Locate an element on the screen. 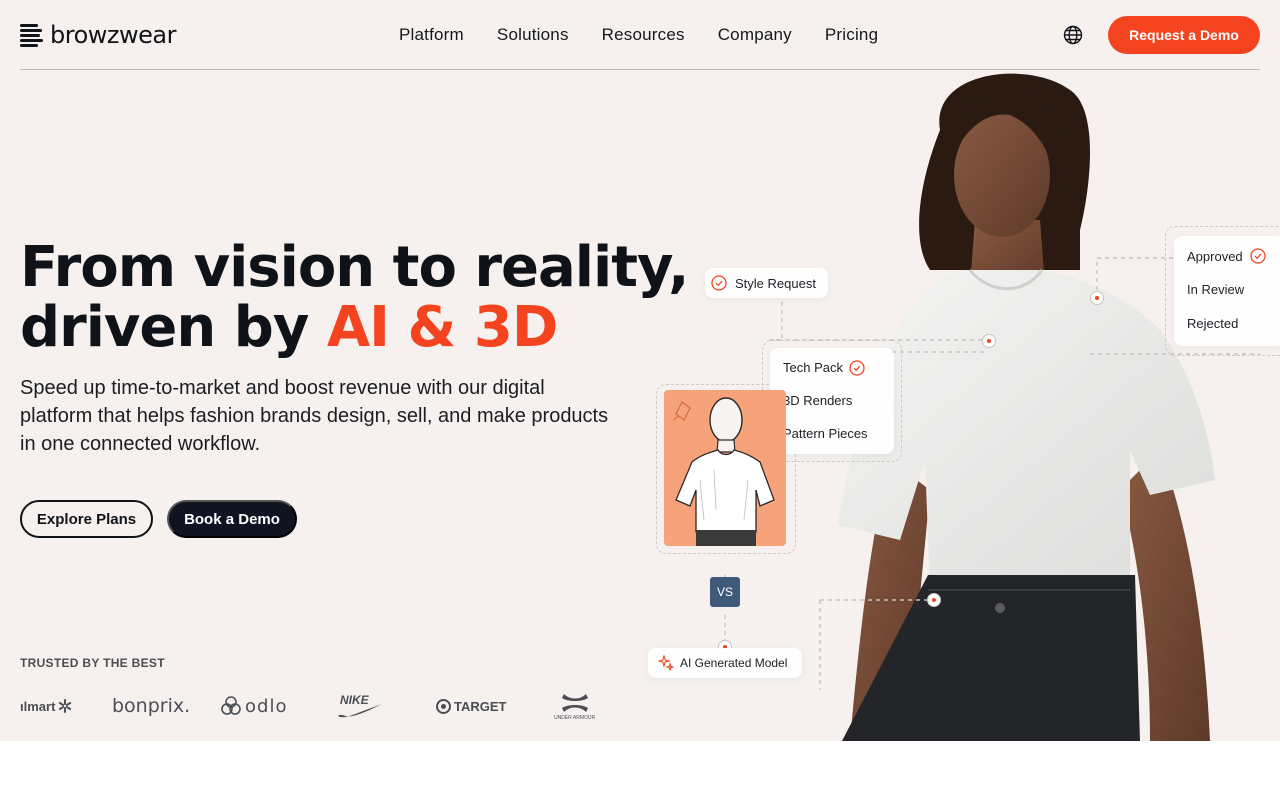 This screenshot has height=800, width=1280. headline-line-1: From vision to reality, is located at coordinates (354, 267).